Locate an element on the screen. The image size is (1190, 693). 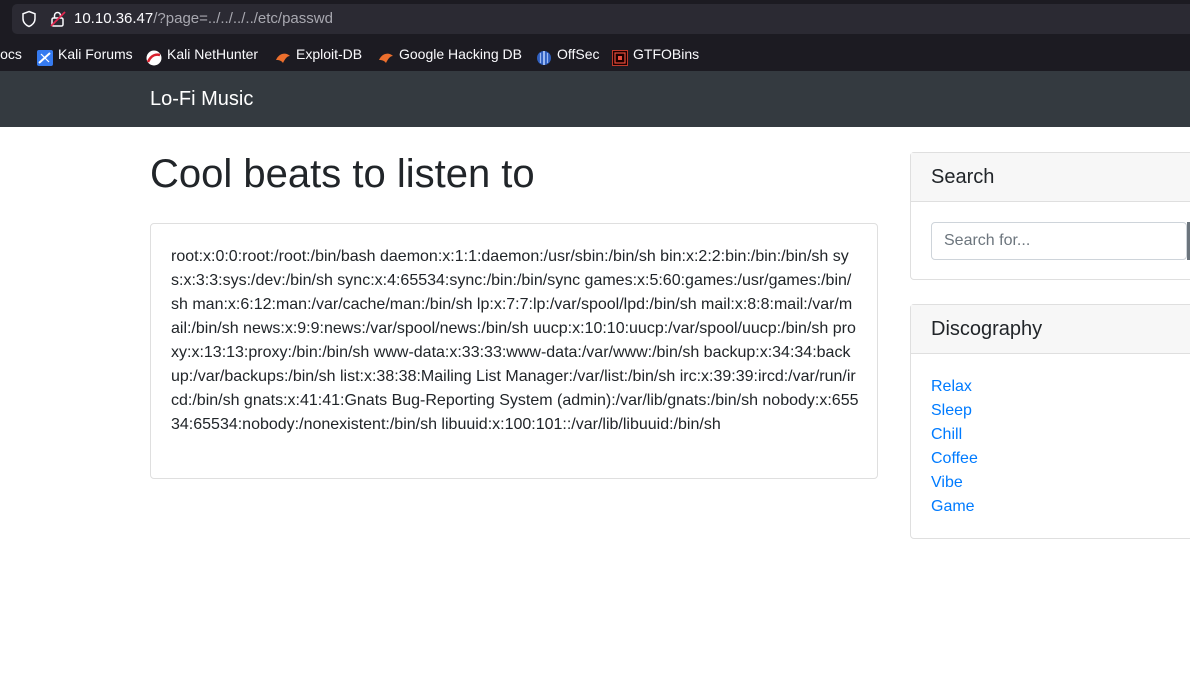
bookmark-kali-nethunter: Kali NetHunter is located at coordinates (202, 54).